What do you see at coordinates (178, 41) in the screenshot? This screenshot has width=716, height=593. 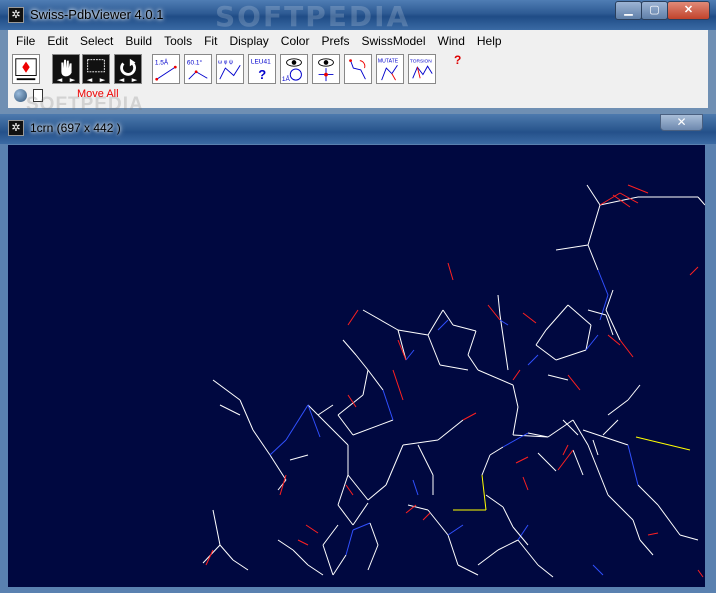 I see `menu-tools: Tools` at bounding box center [178, 41].